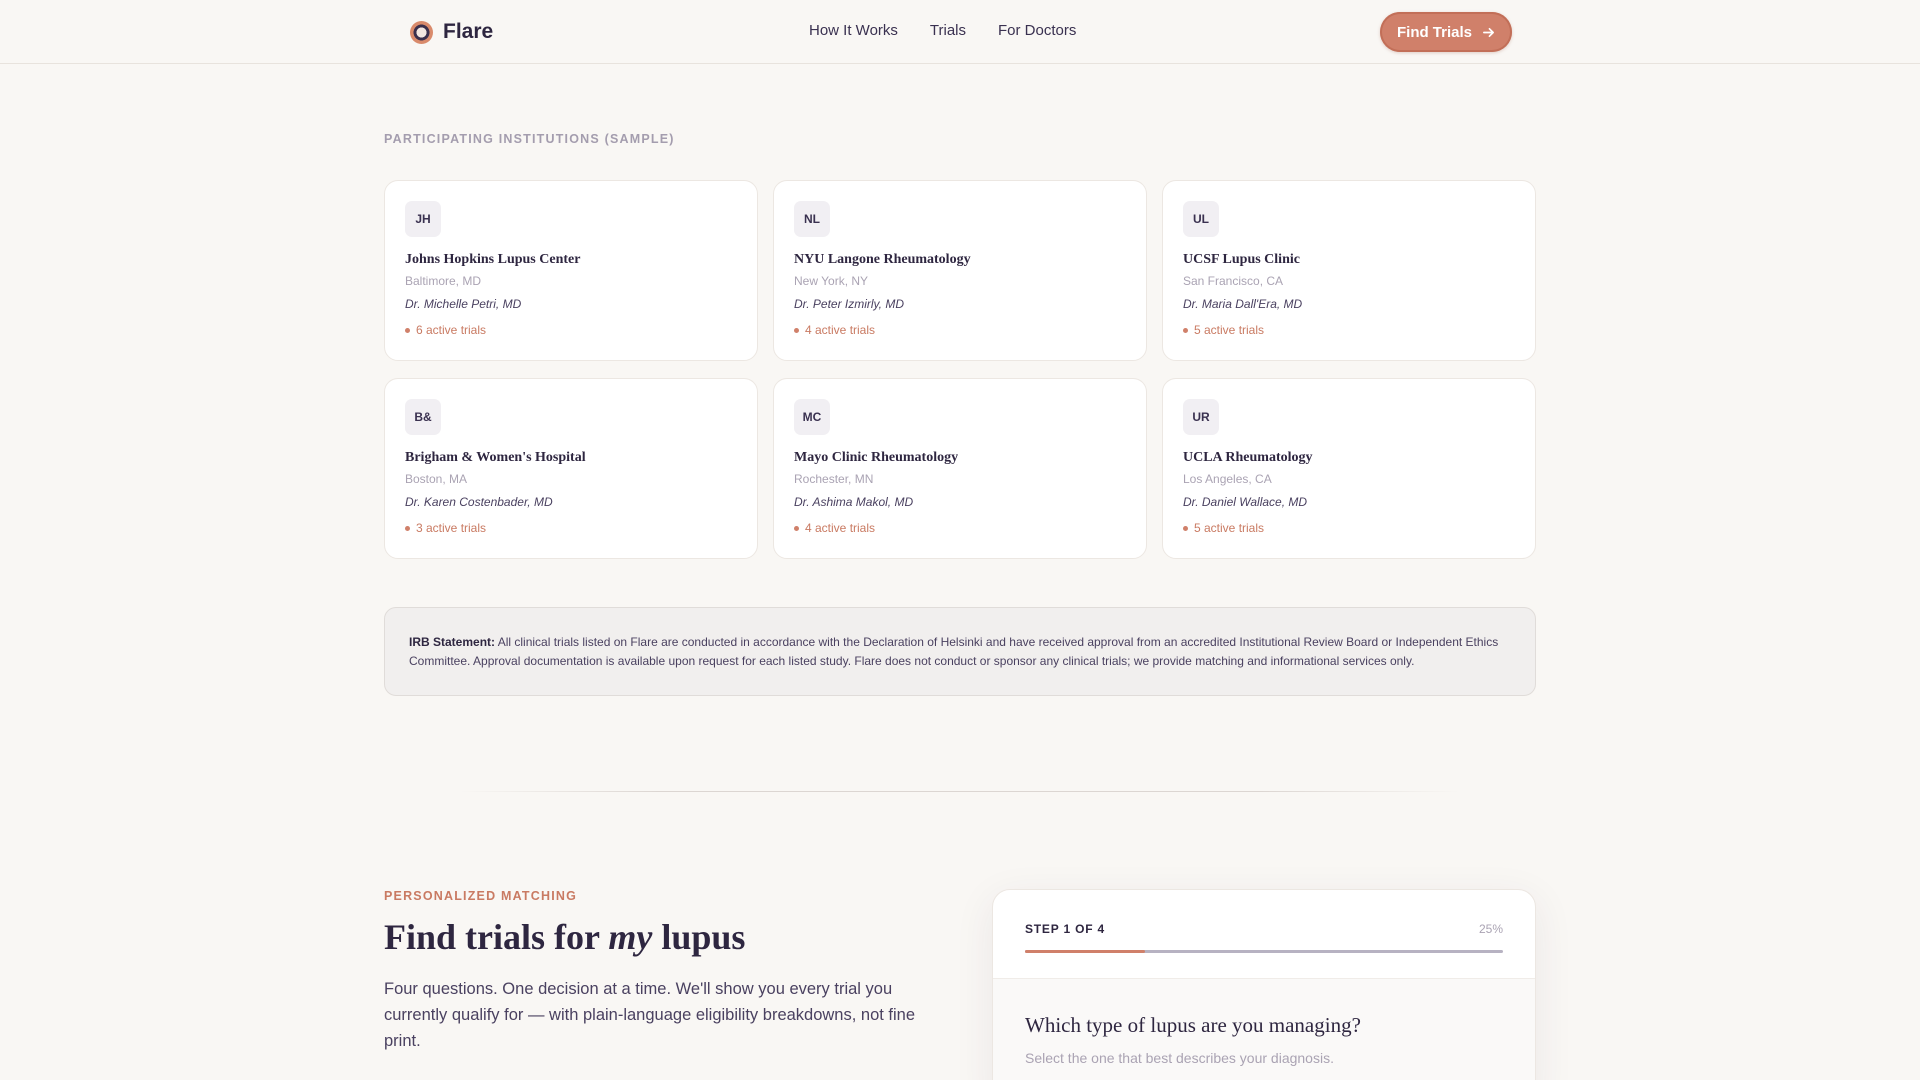  I want to click on active-trials-label: 3 active trials, so click(451, 528).